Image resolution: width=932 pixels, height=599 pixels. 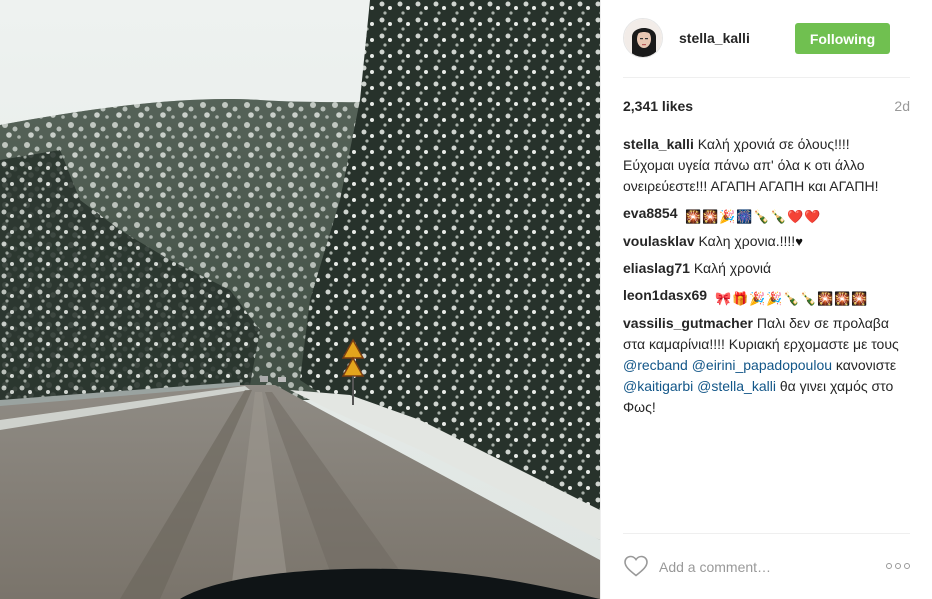 I want to click on comment-item: leon1dasx69 🎀 🎁 🎉 🎉 🍾 🍾 🎇 🎇 🎇, so click(x=763, y=296).